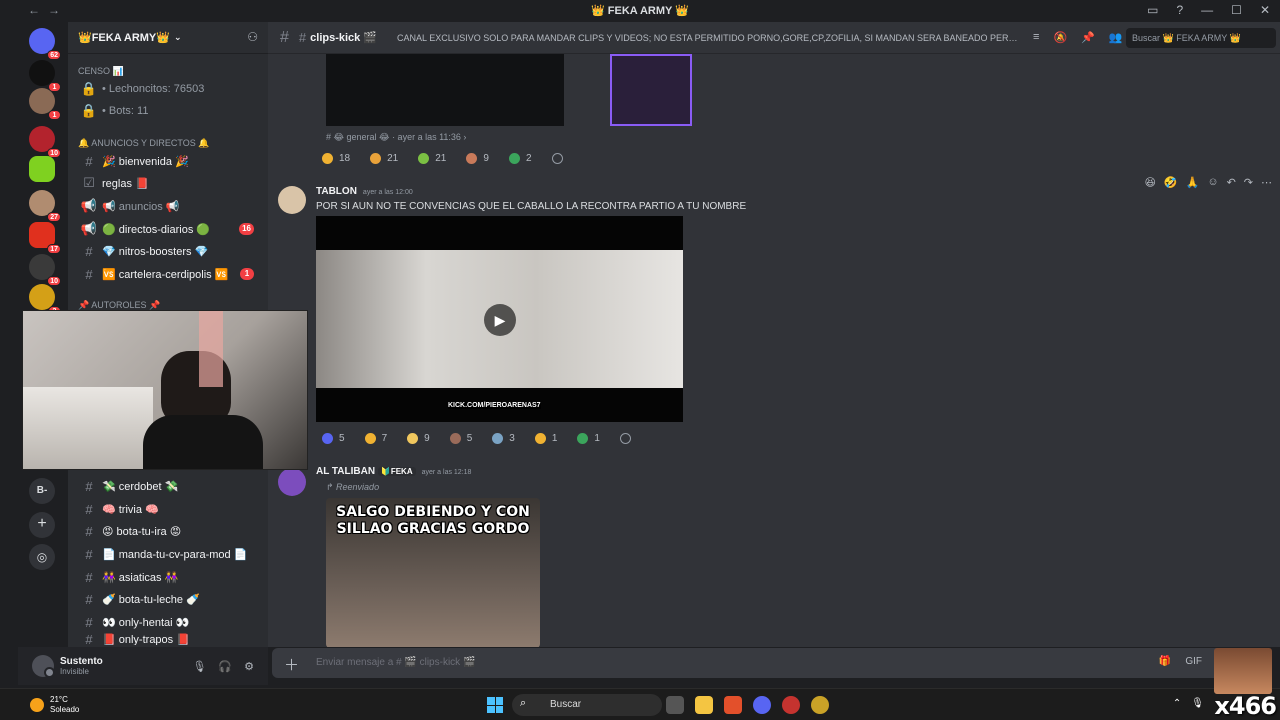  I want to click on gif-icon: GIF, so click(1193, 661).